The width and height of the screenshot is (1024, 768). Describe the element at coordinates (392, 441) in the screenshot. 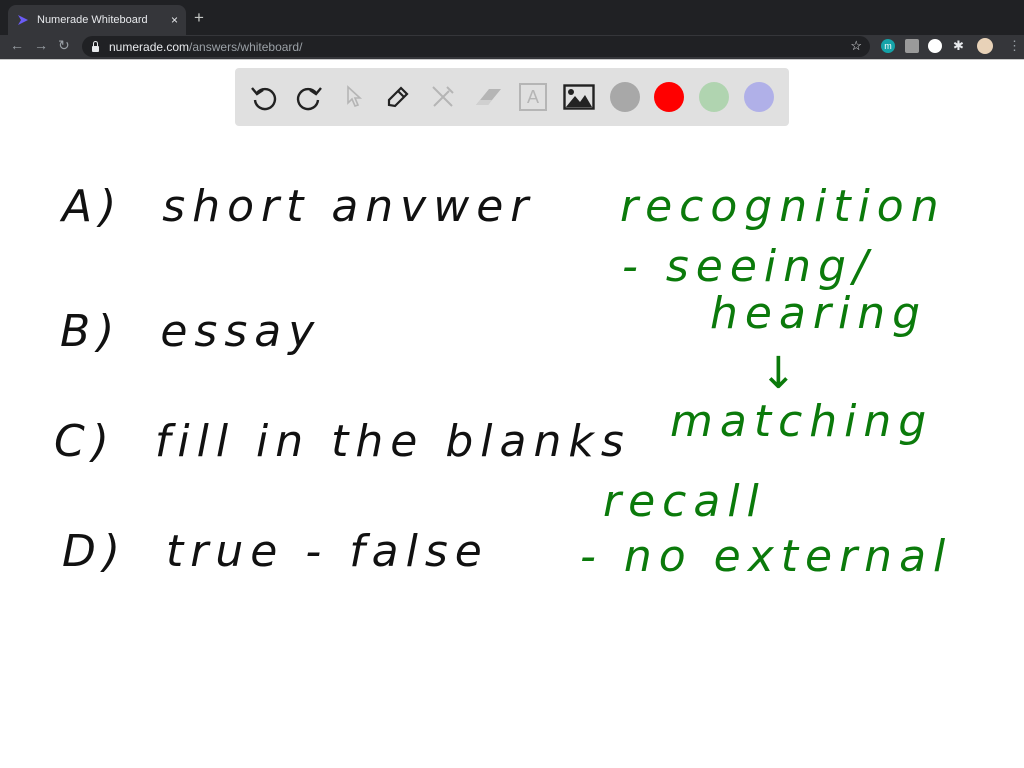

I see `option-c-text: fill in the blanks` at that location.